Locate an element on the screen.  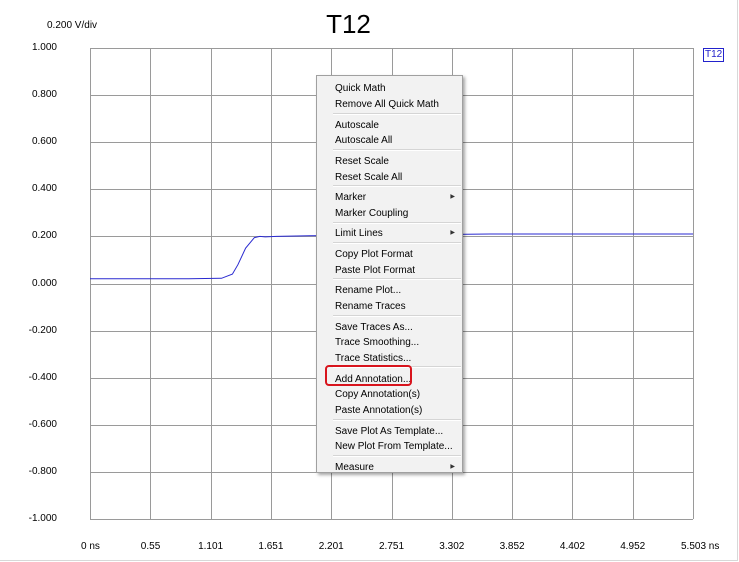
menu-item-copy-plot-format: Copy Plot Format is located at coordinates (397, 254).